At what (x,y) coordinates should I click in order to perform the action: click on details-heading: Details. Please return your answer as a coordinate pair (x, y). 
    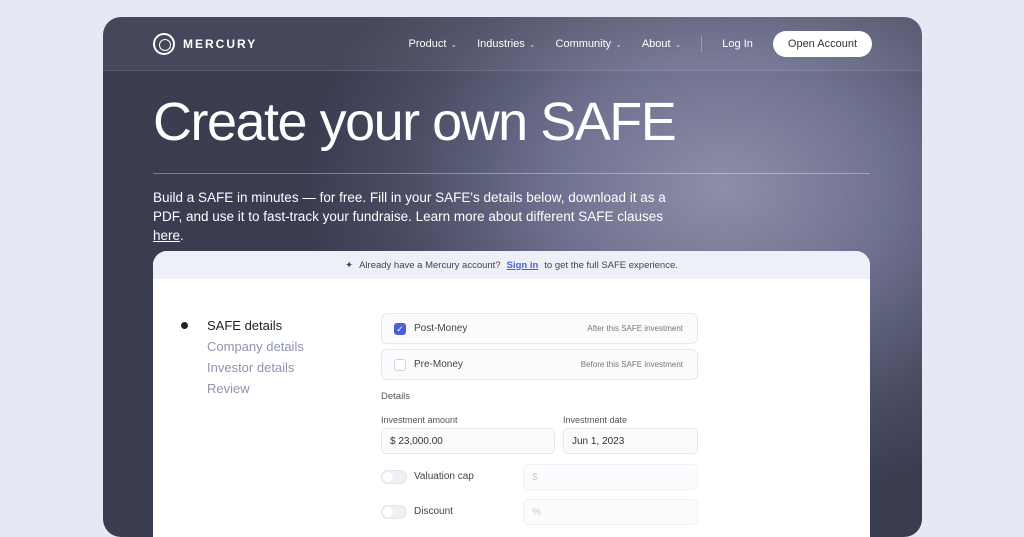
    Looking at the image, I should click on (396, 396).